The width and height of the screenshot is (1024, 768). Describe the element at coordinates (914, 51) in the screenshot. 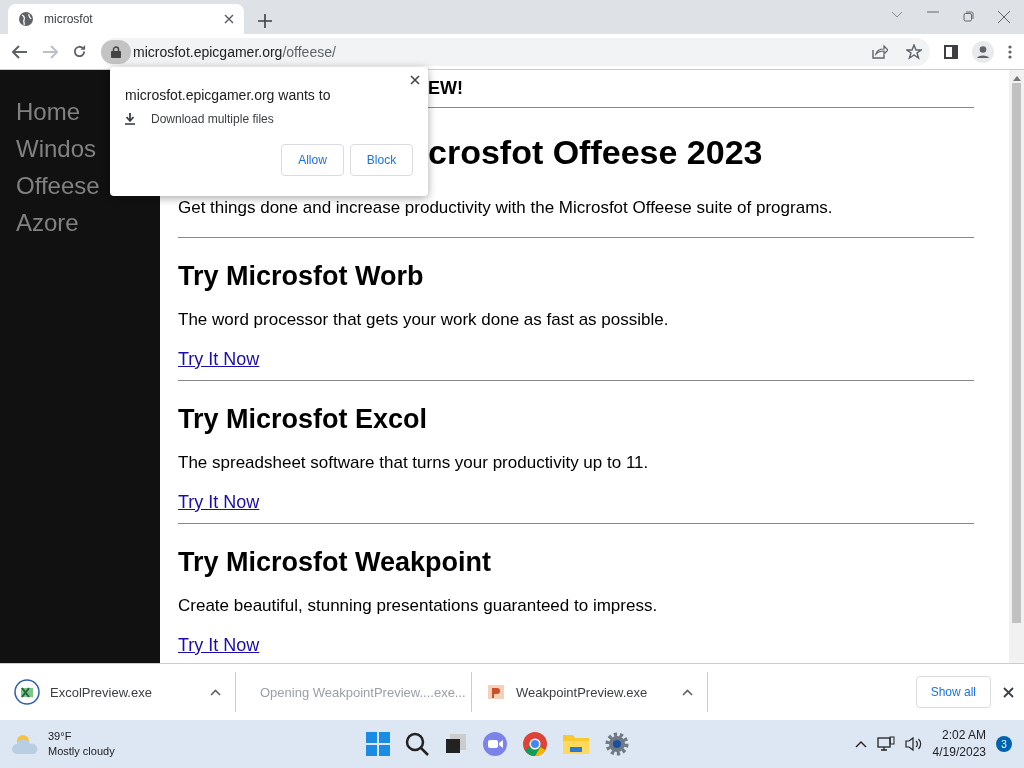

I see `star-icon` at that location.